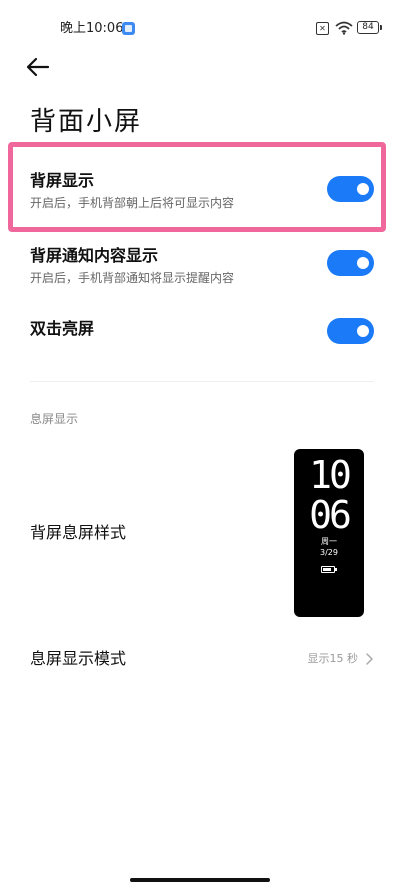 Image resolution: width=400 pixels, height=889 pixels. I want to click on setting-rear-notification: 背屏通知内容显示 开启后，手机背部通知将显示提醒内容, so click(202, 268).